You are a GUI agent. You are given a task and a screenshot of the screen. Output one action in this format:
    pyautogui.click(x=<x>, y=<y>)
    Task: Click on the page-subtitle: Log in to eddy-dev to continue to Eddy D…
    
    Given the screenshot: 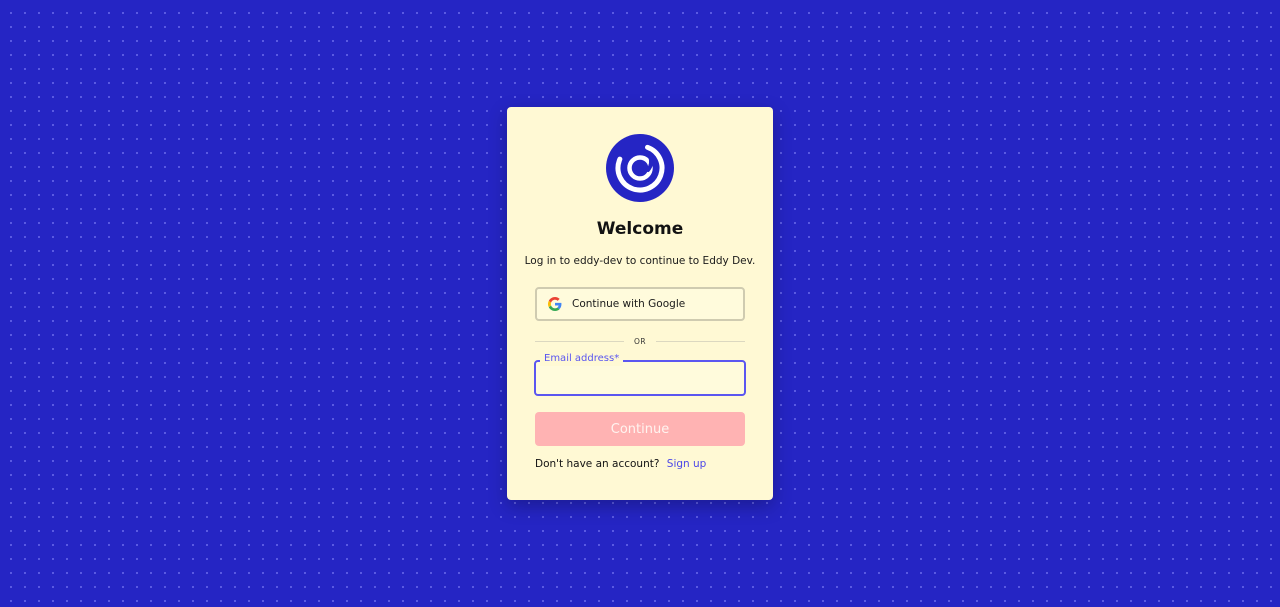 What is the action you would take?
    pyautogui.click(x=640, y=261)
    